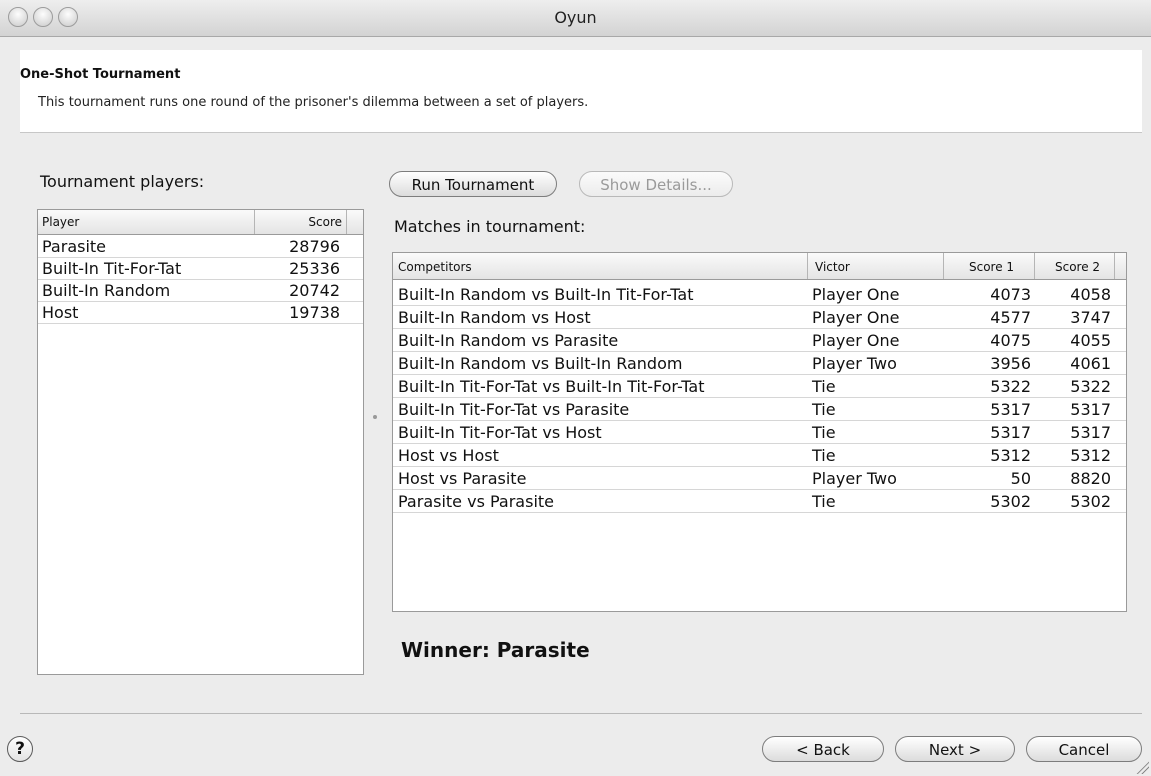 The height and width of the screenshot is (776, 1151). Describe the element at coordinates (759, 478) in the screenshot. I see `table-row: Host vs Parasite Player Two 50 8820` at that location.